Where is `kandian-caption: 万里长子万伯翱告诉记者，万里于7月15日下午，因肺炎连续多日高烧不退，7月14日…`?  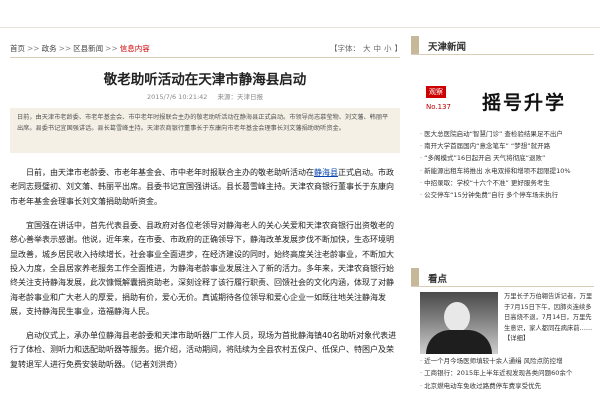
kandian-caption: 万里长子万伯翱告诉记者，万里于7月15日下午，因肺炎连续多日高烧不退，7月14日… is located at coordinates (549, 318).